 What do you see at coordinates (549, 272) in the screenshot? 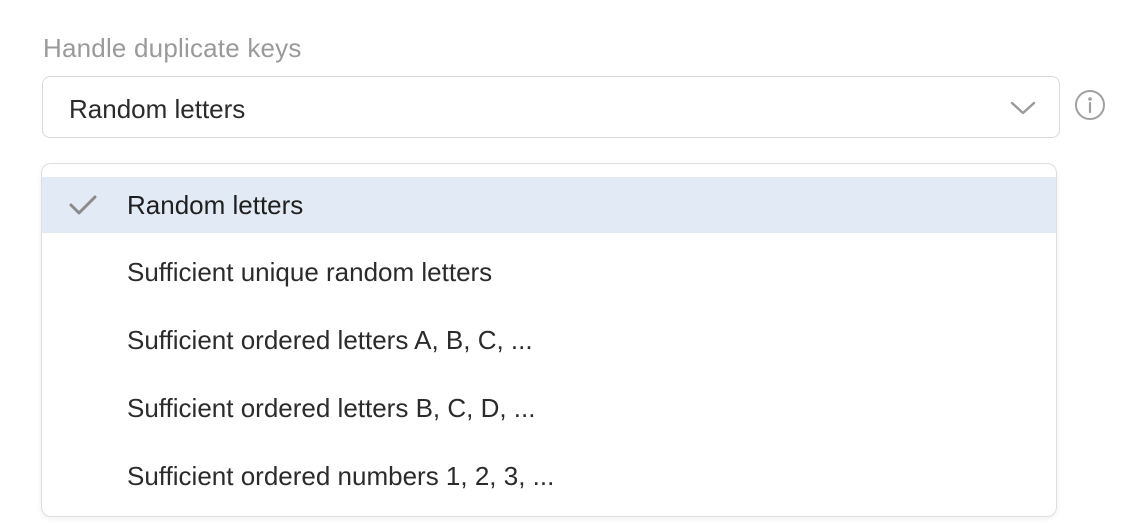
I see `option-unique-random-letters: Sufficient unique random letters` at bounding box center [549, 272].